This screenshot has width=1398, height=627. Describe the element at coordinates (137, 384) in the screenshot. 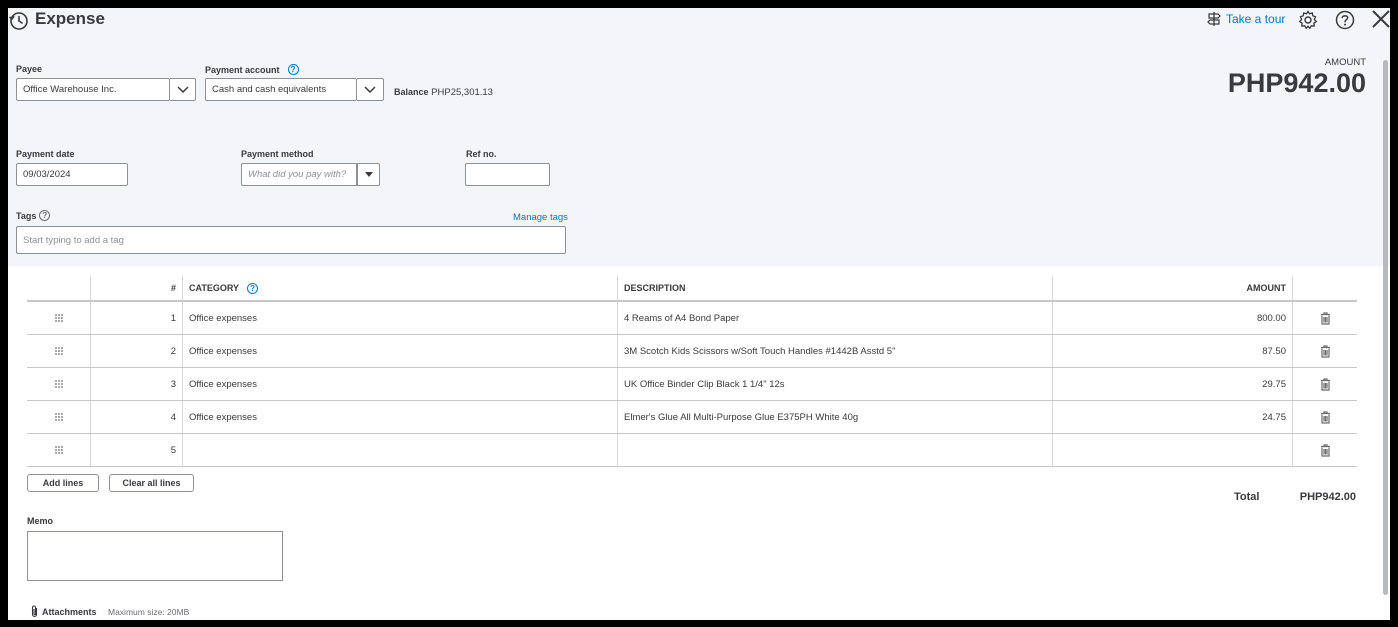

I see `line-number: 3` at that location.